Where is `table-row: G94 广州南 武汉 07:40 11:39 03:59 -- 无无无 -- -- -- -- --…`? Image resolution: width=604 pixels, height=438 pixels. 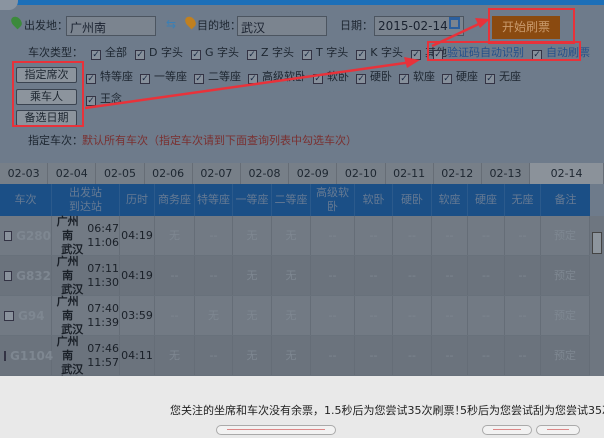 table-row: G94 广州南 武汉 07:40 11:39 03:59 -- 无无无 -- -- -- -- --… is located at coordinates (295, 315).